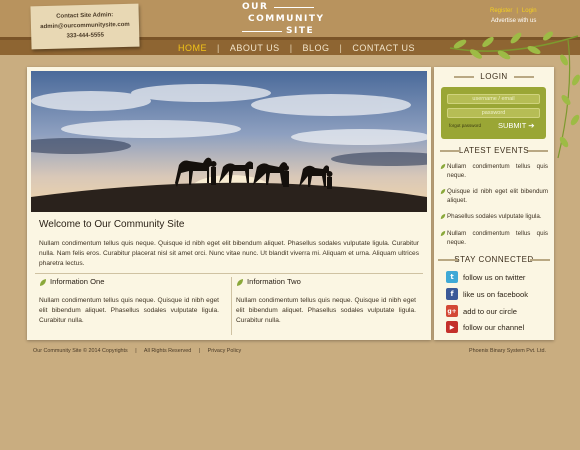 This screenshot has height=450, width=580. I want to click on login-form: forgot password SUBMIT ➔, so click(493, 113).